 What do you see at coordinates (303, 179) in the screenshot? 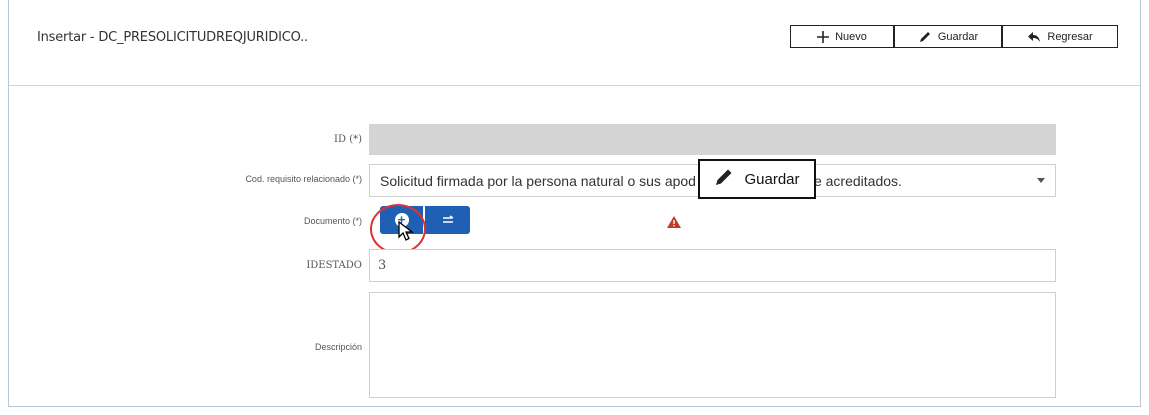
I see `requisito-label: Cod. requisito relacionado (*)` at bounding box center [303, 179].